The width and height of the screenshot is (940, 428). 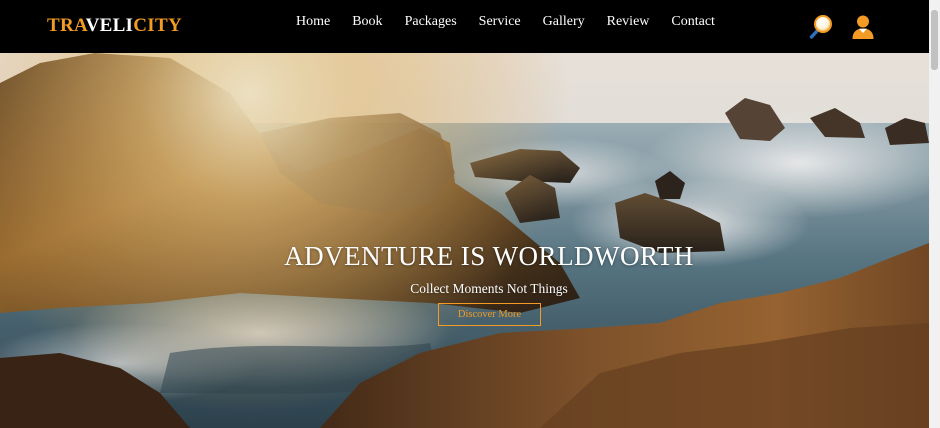 I want to click on search-icon, so click(x=820, y=27).